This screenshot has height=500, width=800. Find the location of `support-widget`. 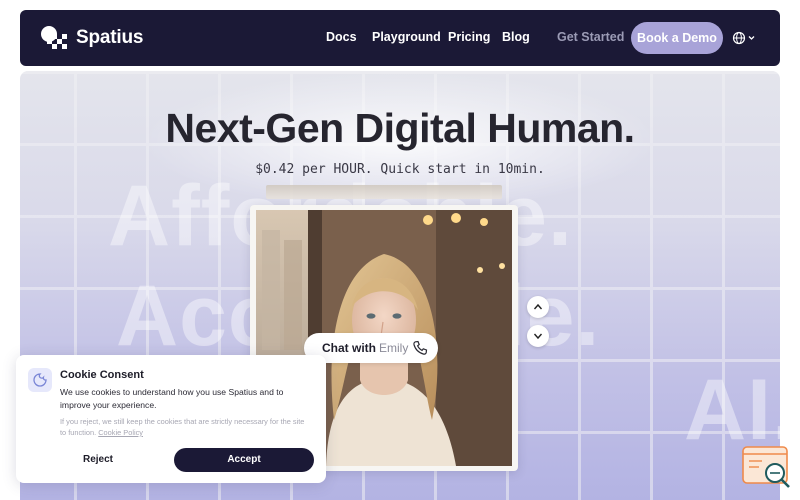

support-widget is located at coordinates (767, 468).